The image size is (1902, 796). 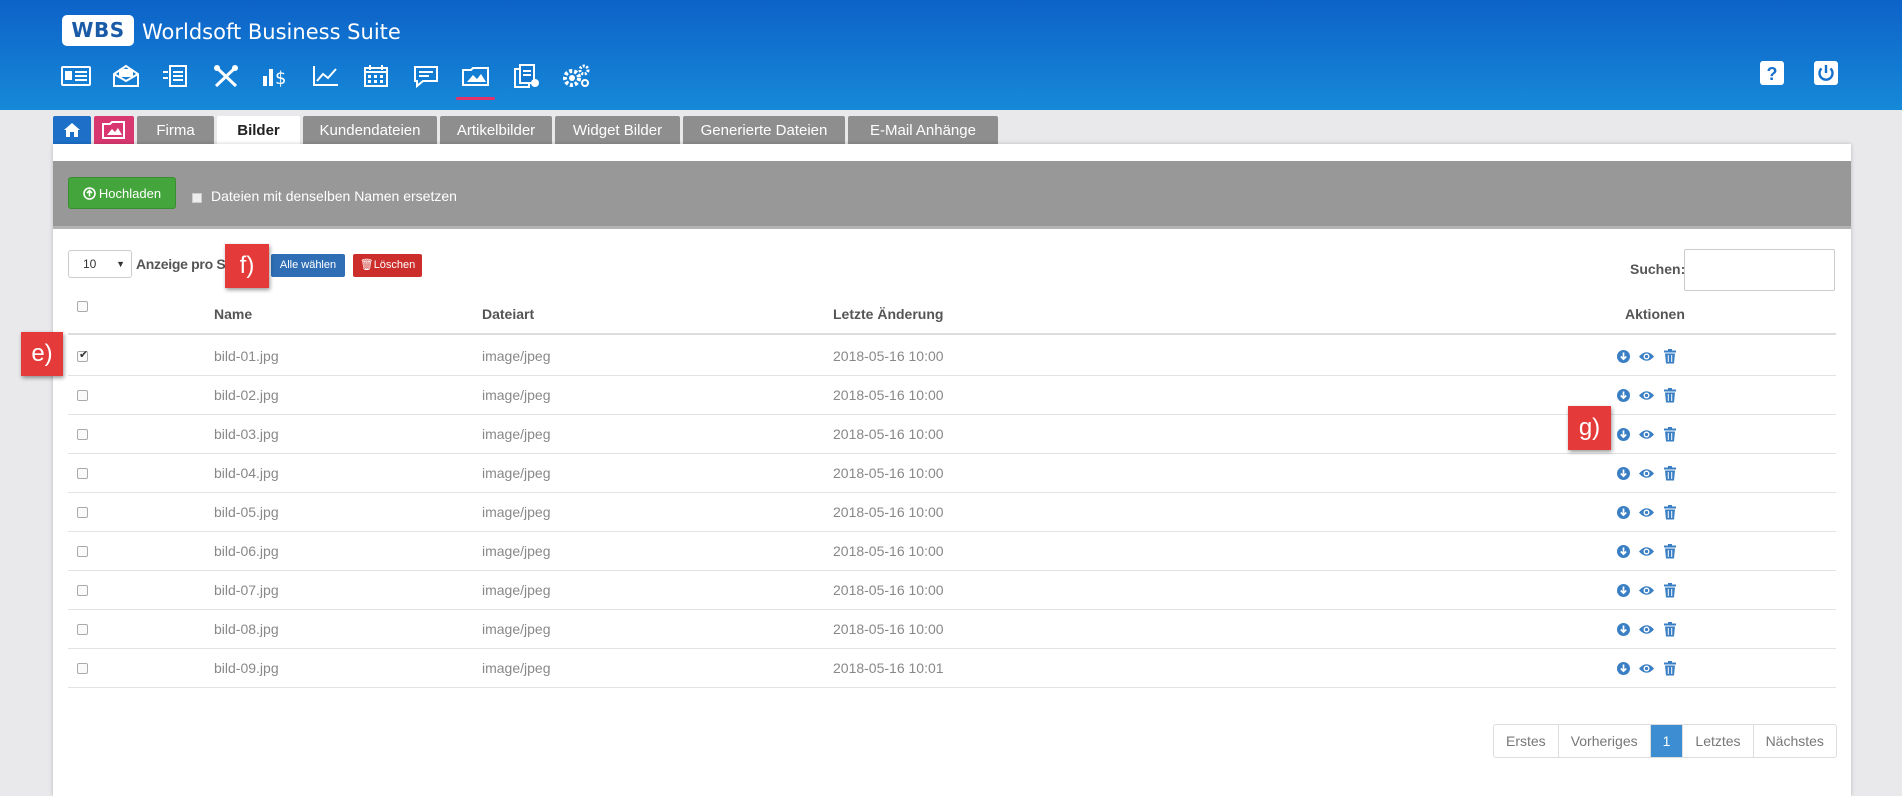 What do you see at coordinates (1666, 741) in the screenshot?
I see `page-current: 1` at bounding box center [1666, 741].